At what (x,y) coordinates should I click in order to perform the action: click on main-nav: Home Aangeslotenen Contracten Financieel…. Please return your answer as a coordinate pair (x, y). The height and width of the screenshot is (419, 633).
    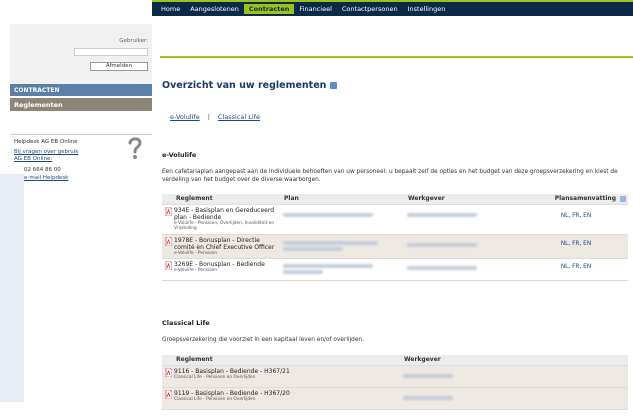
    Looking at the image, I should click on (392, 8).